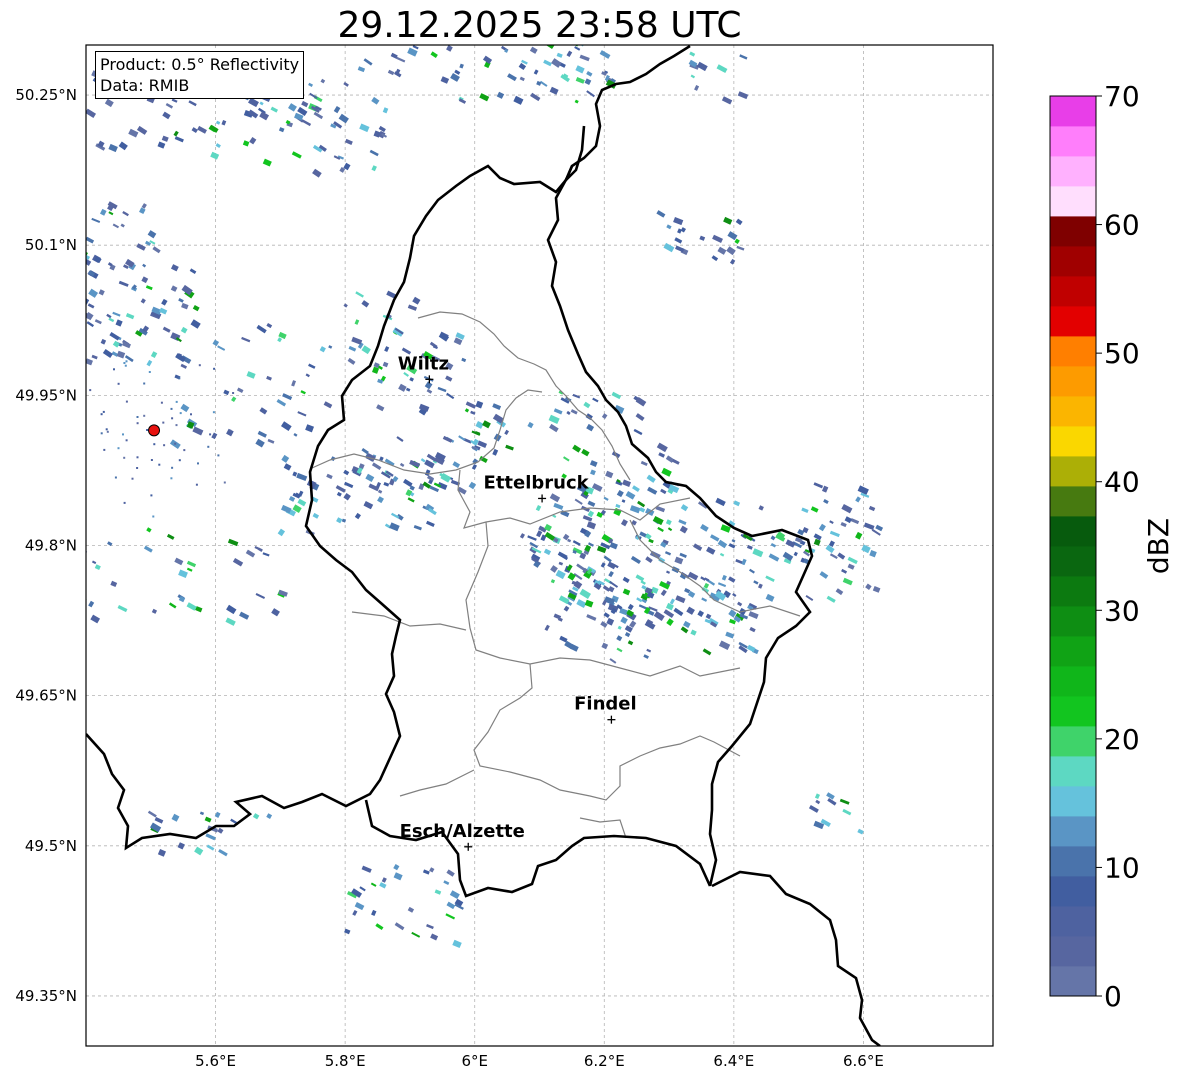 Image resolution: width=1184 pixels, height=1081 pixels. I want to click on colorbar-tick-label: 70, so click(1122, 96).